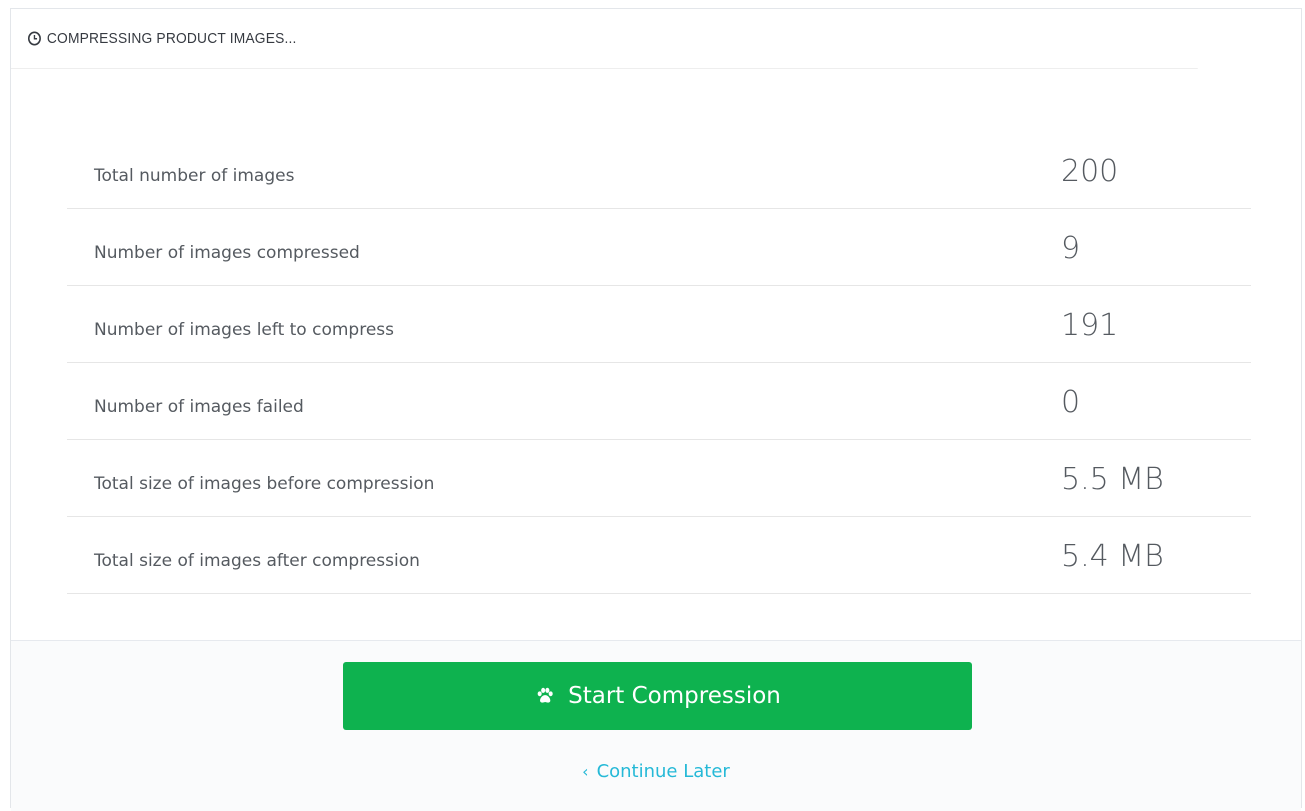 The image size is (1305, 811). I want to click on stat-row-total: Total number of images 200, so click(659, 170).